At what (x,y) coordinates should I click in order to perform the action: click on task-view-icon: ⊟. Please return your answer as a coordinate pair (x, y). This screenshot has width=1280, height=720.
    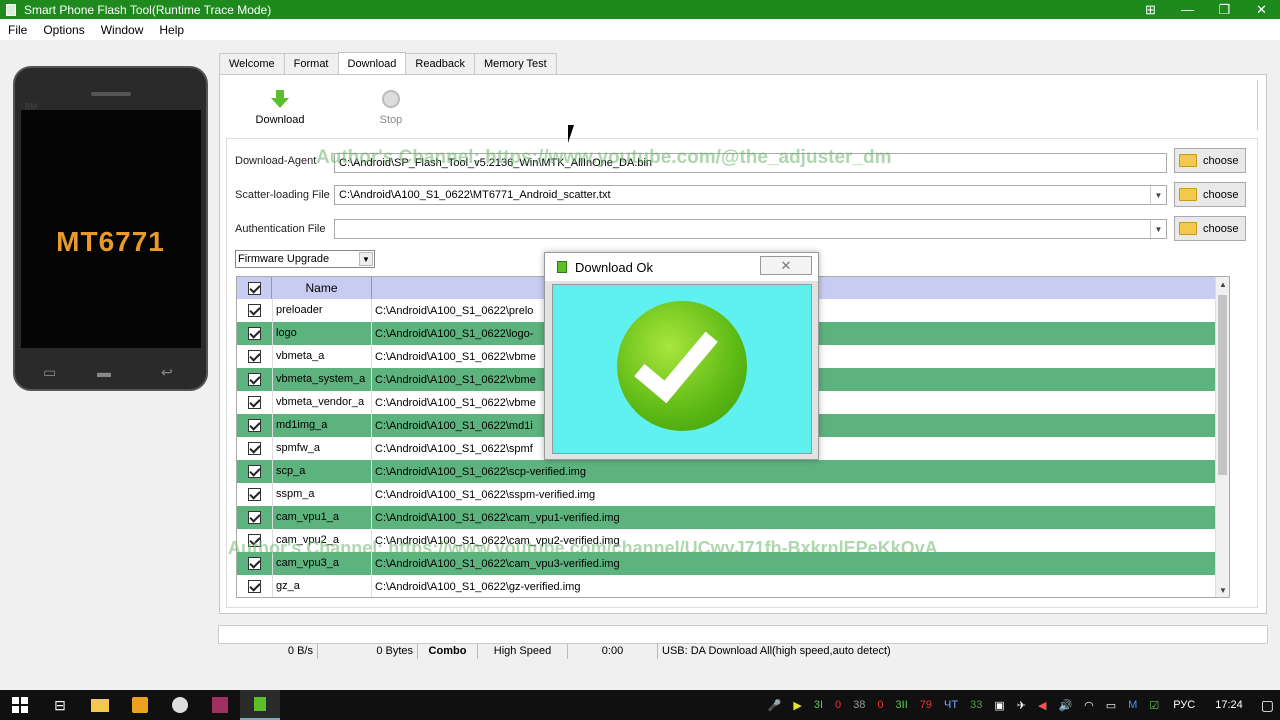
    Looking at the image, I should click on (60, 705).